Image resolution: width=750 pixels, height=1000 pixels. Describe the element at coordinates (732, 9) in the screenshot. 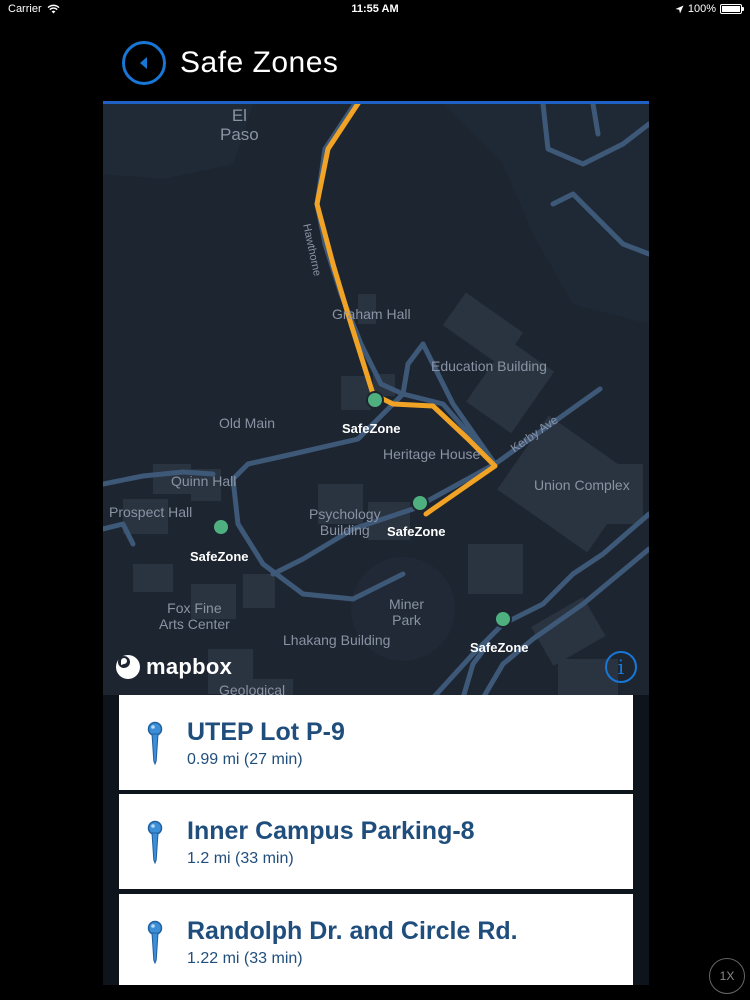

I see `battery-icon` at that location.